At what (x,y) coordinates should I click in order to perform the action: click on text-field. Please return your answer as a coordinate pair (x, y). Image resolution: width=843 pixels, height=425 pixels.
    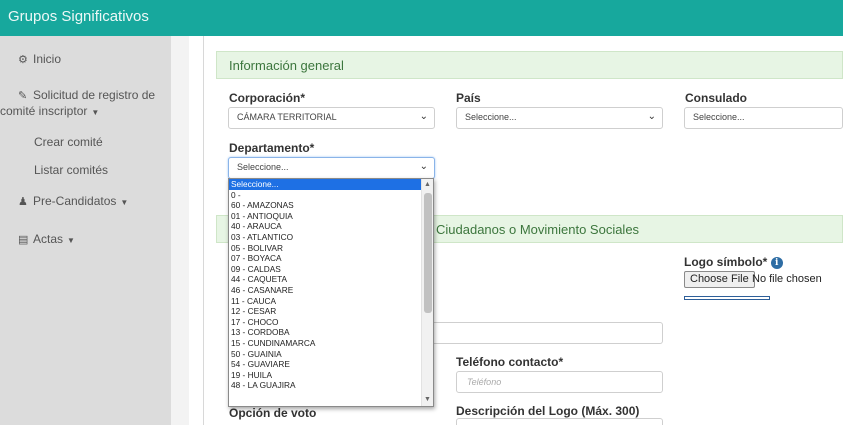
    Looking at the image, I should click on (544, 333).